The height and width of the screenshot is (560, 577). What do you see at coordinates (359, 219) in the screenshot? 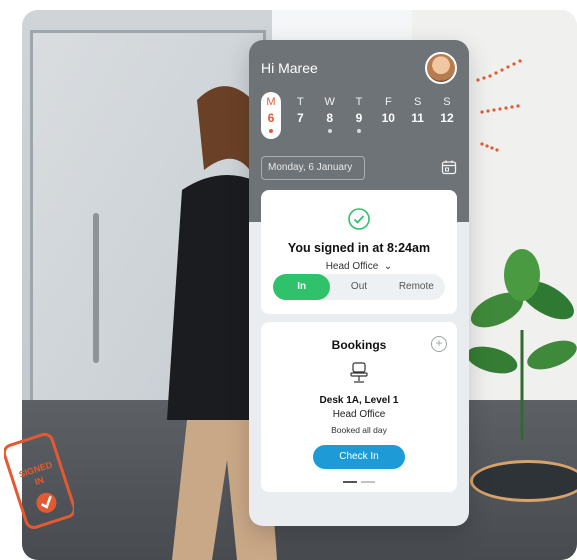
I see `check-circle-icon` at bounding box center [359, 219].